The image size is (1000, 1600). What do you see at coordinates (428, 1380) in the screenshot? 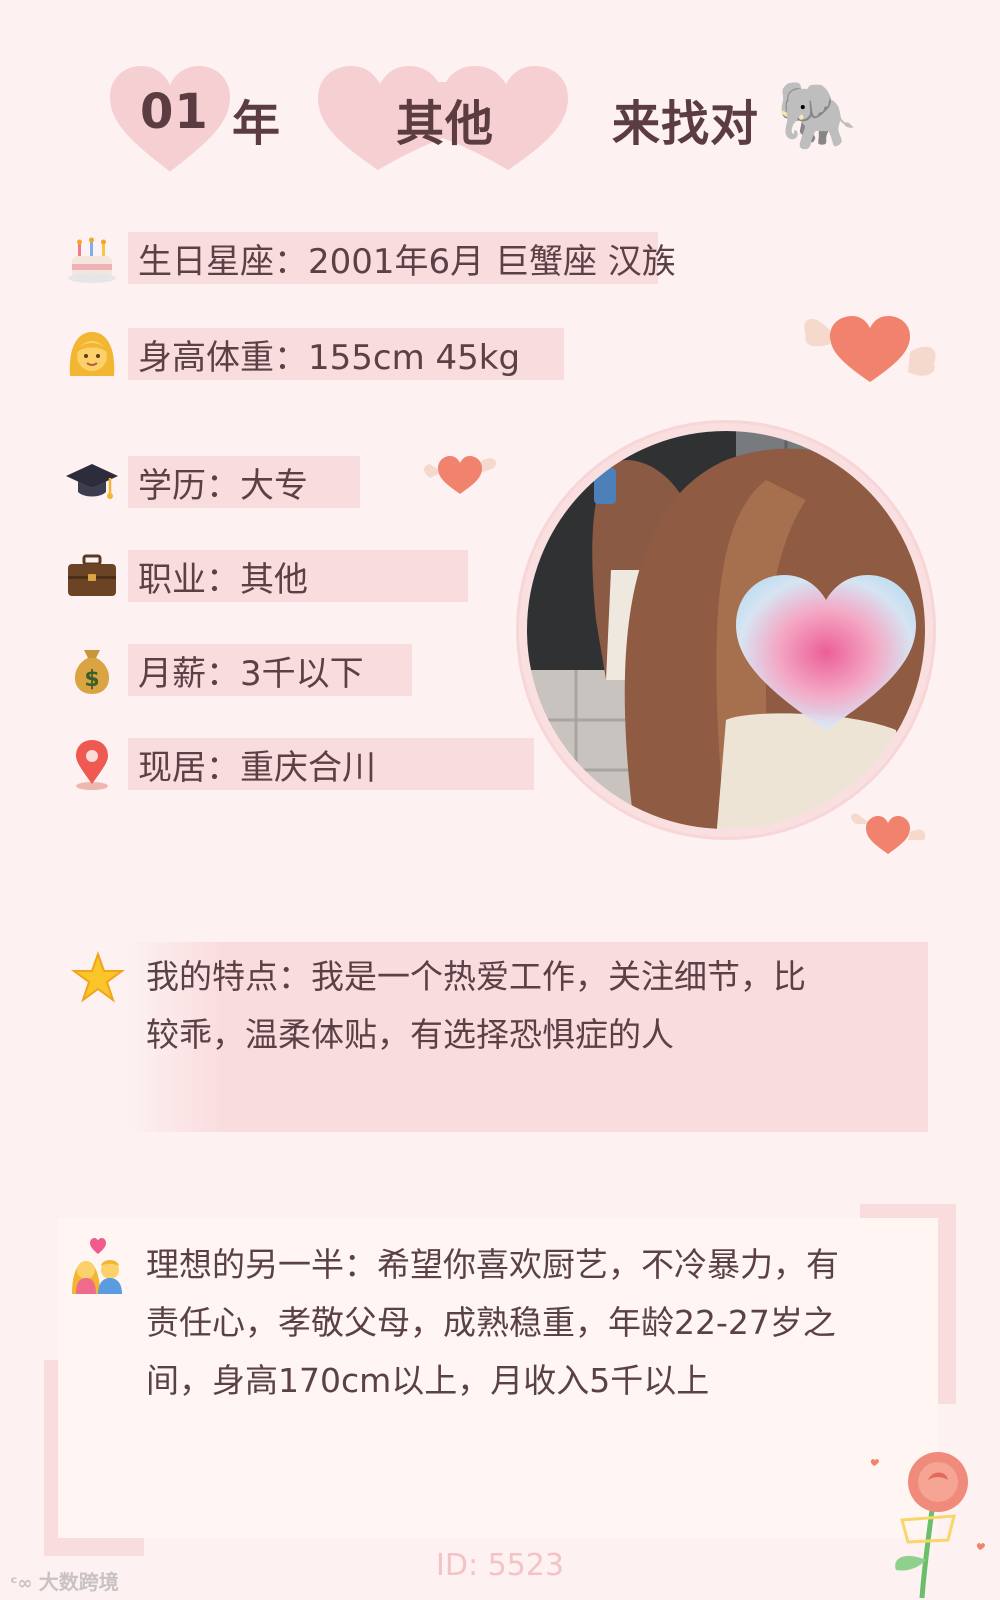
I see `ideal-line-3: 间，身高170cm以上，月收入5千以上` at bounding box center [428, 1380].